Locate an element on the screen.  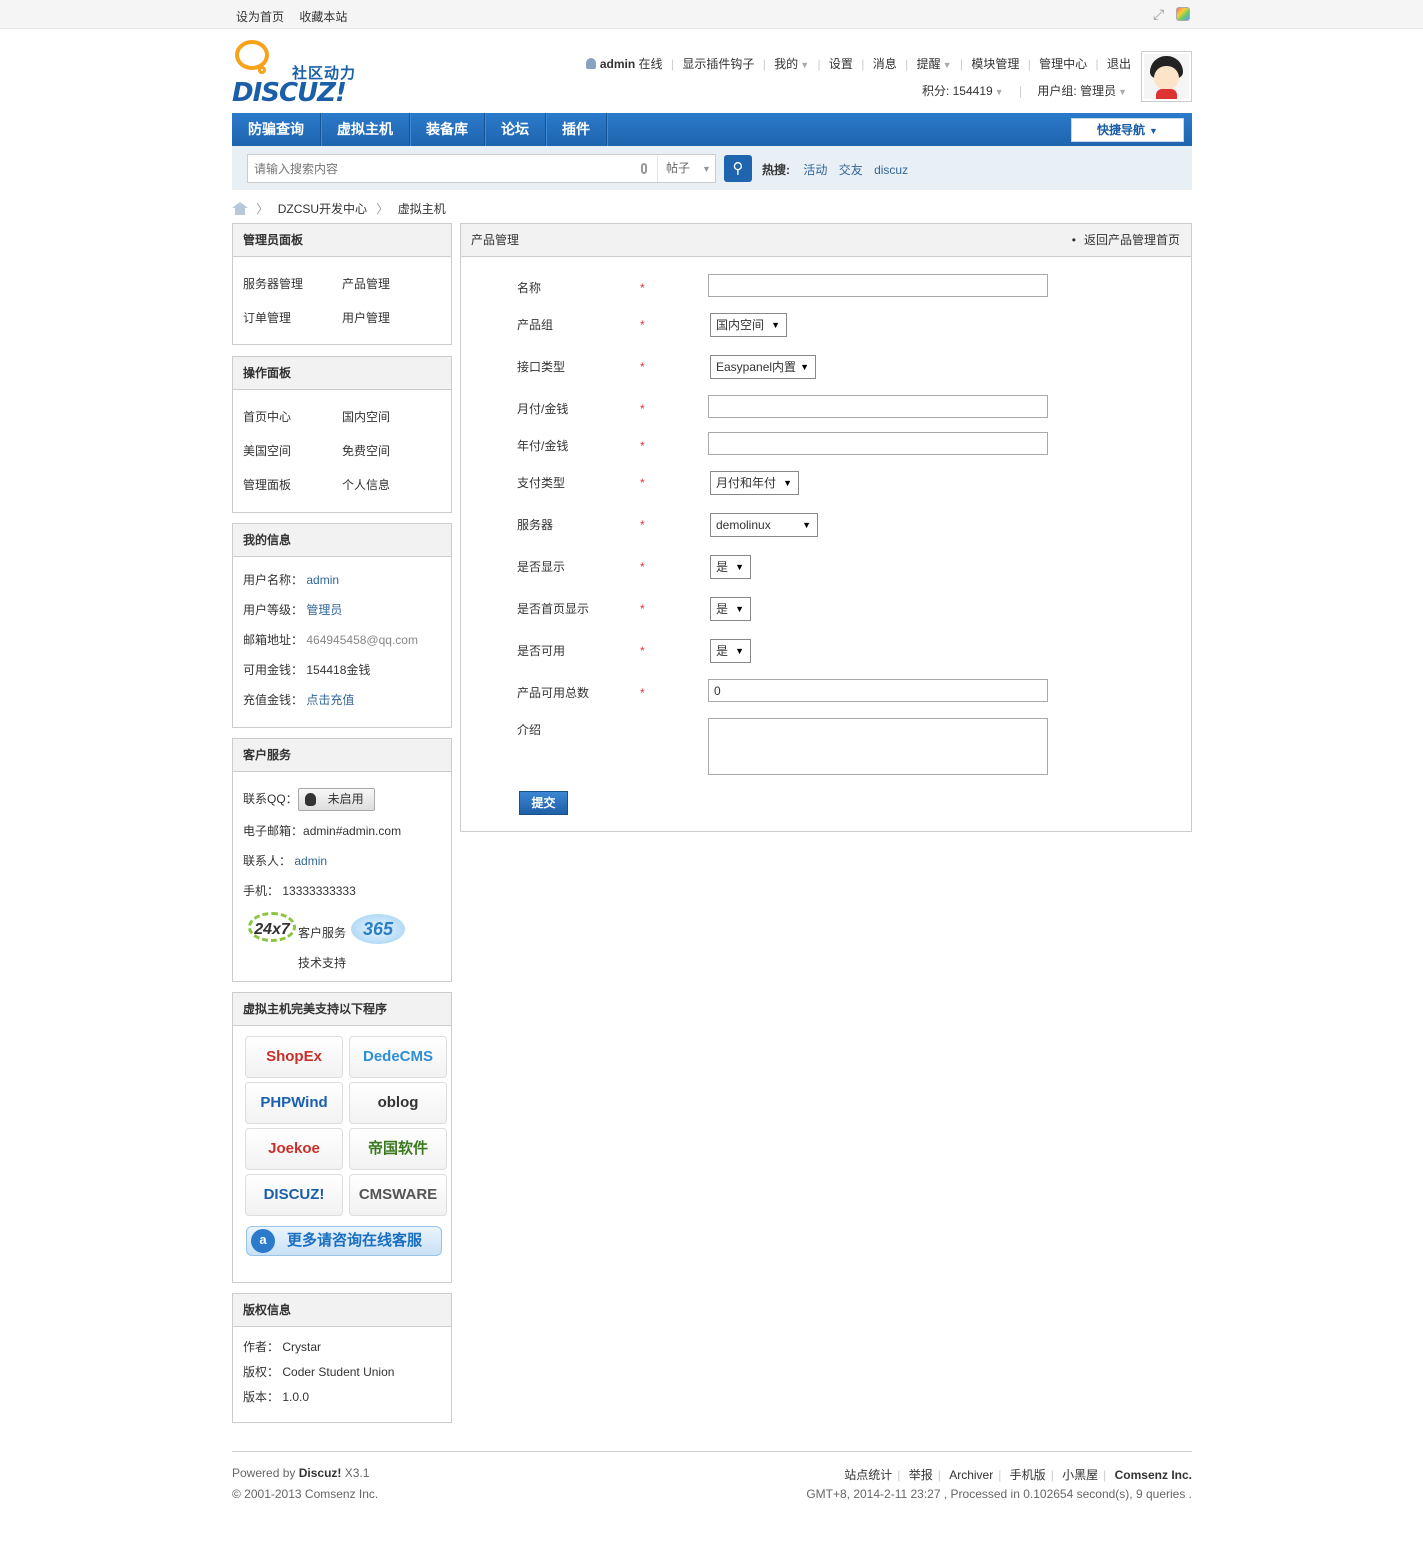
site-logo: 社区动力 DISCUZ! is located at coordinates (302, 74).